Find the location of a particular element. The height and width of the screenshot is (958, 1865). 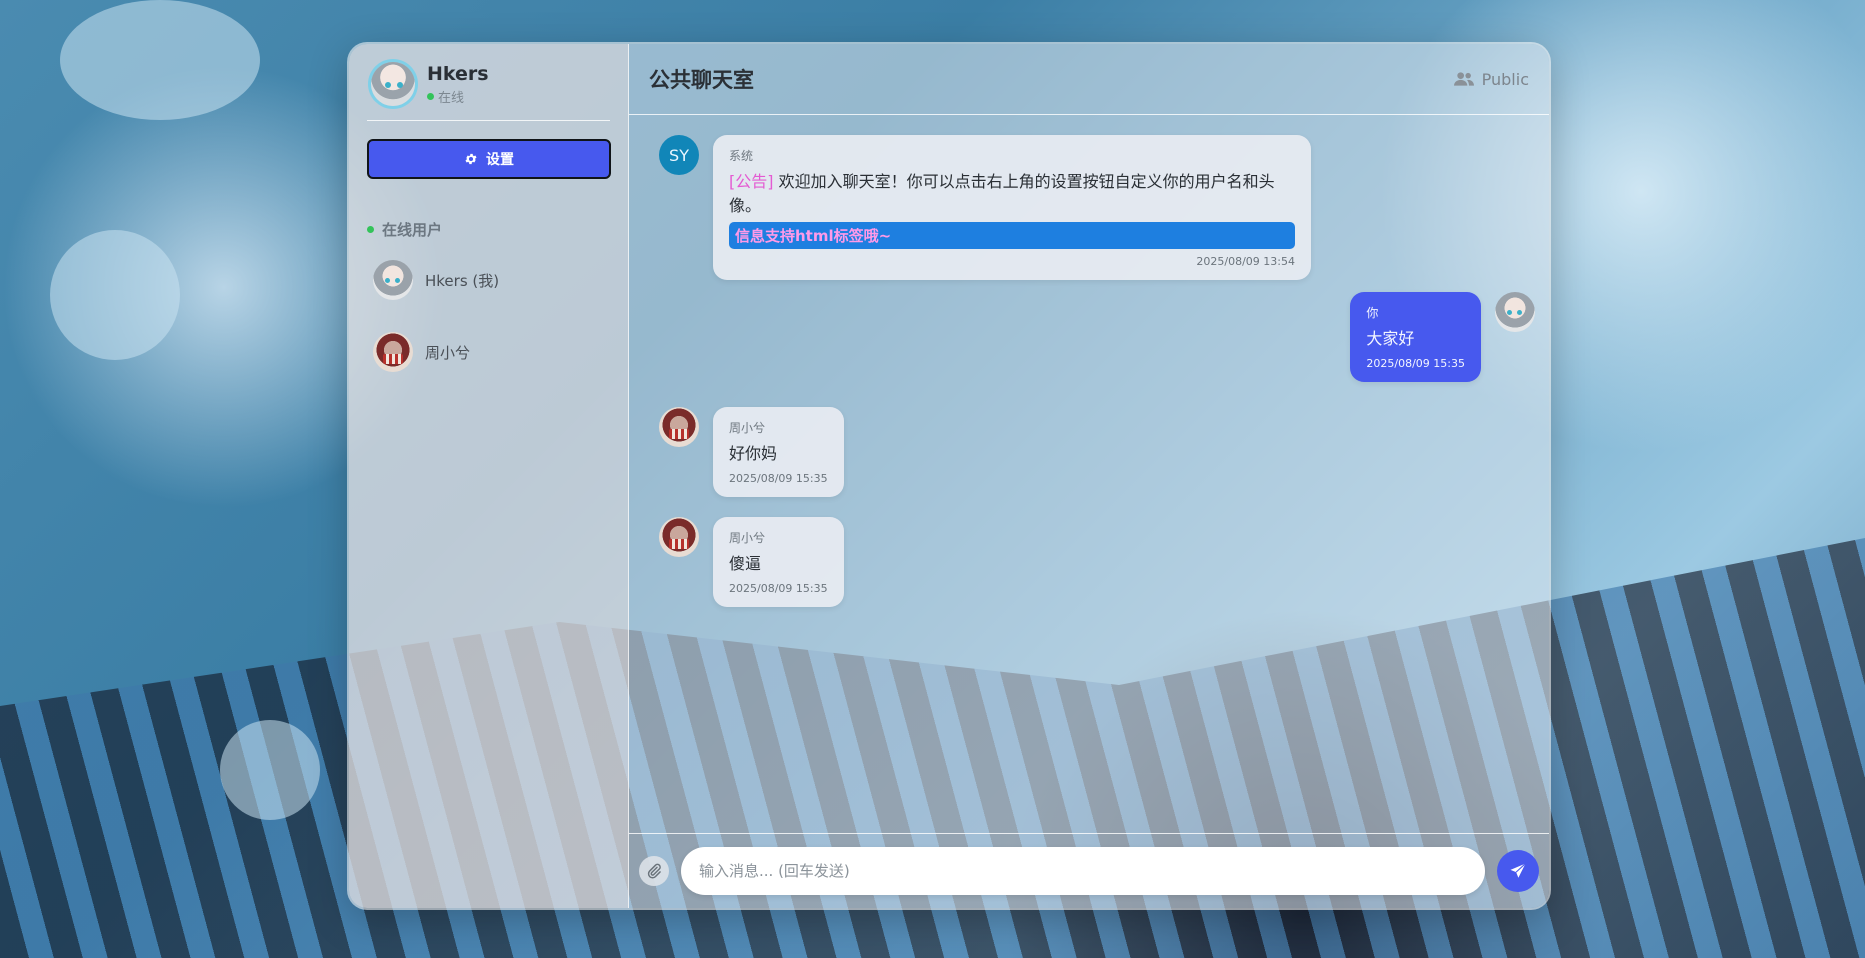

message-text: [公告] 欢迎加入聊天室！你可以点击右上角的设置按钮自定义你的用户名和头像。 is located at coordinates (1012, 194).